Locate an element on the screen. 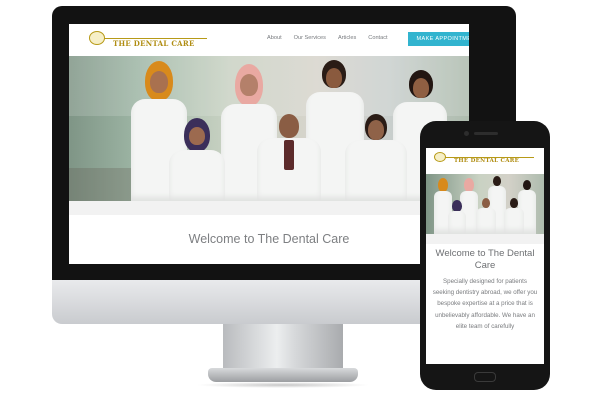  monitor-stand-neck is located at coordinates (283, 347).